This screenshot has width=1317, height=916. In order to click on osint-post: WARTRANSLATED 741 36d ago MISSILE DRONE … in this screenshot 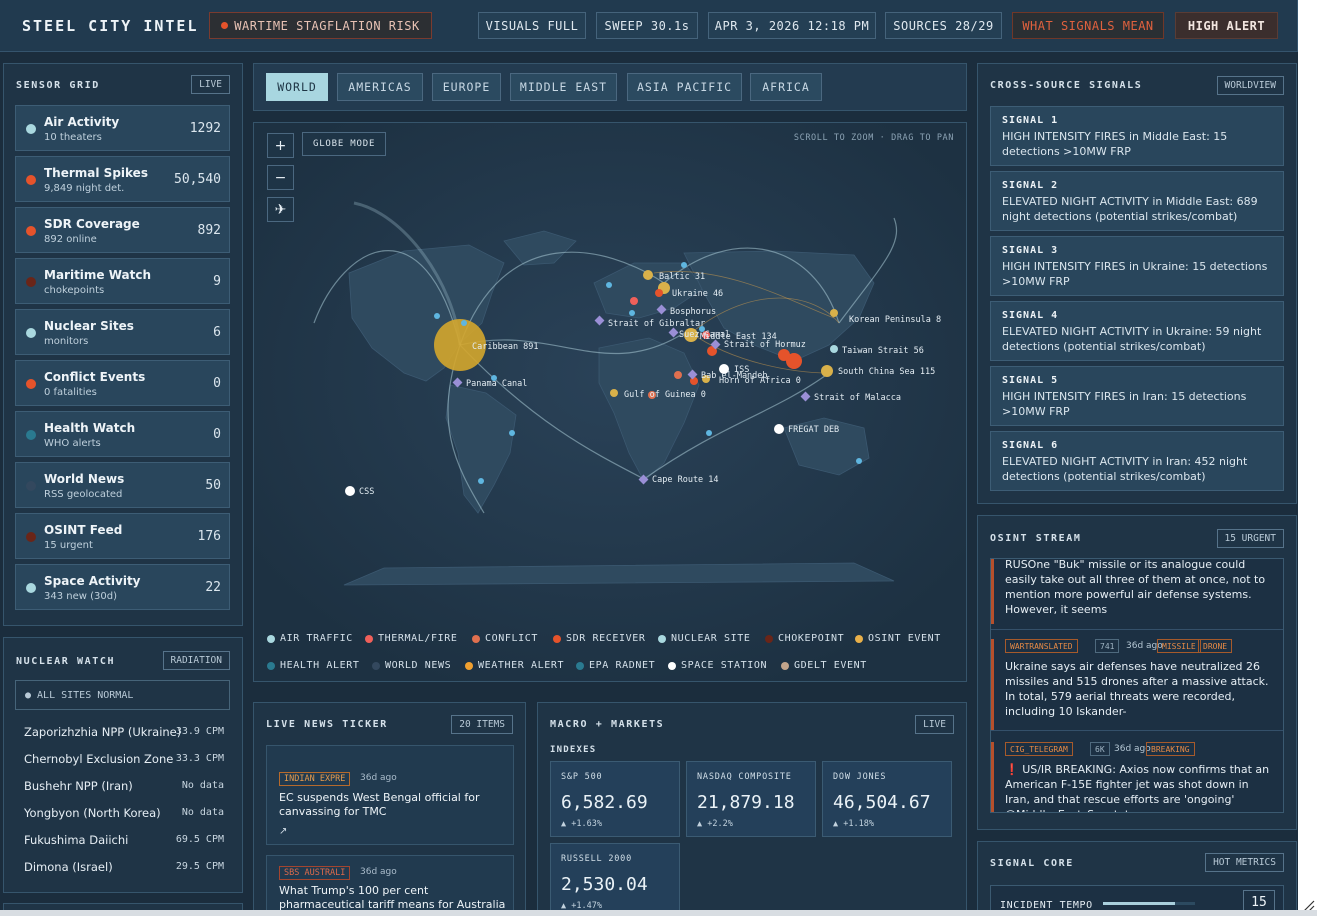, I will do `click(1137, 685)`.